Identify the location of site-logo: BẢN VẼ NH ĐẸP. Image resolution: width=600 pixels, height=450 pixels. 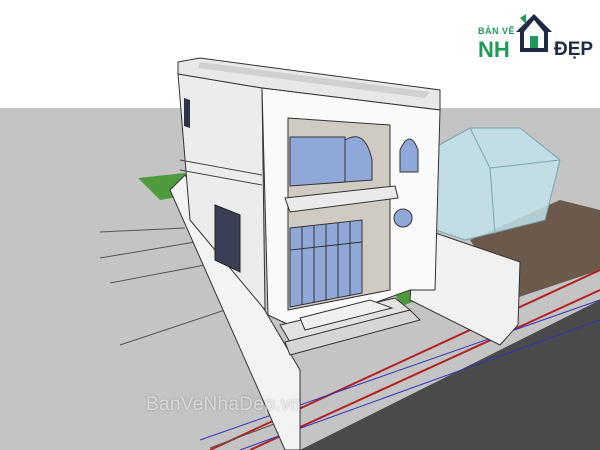
(535, 39).